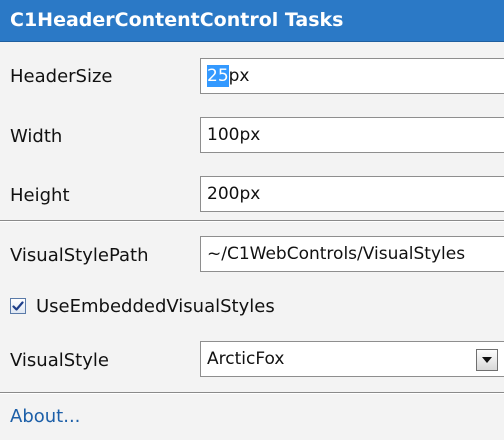 The height and width of the screenshot is (440, 504). What do you see at coordinates (36, 136) in the screenshot?
I see `width-label: Width` at bounding box center [36, 136].